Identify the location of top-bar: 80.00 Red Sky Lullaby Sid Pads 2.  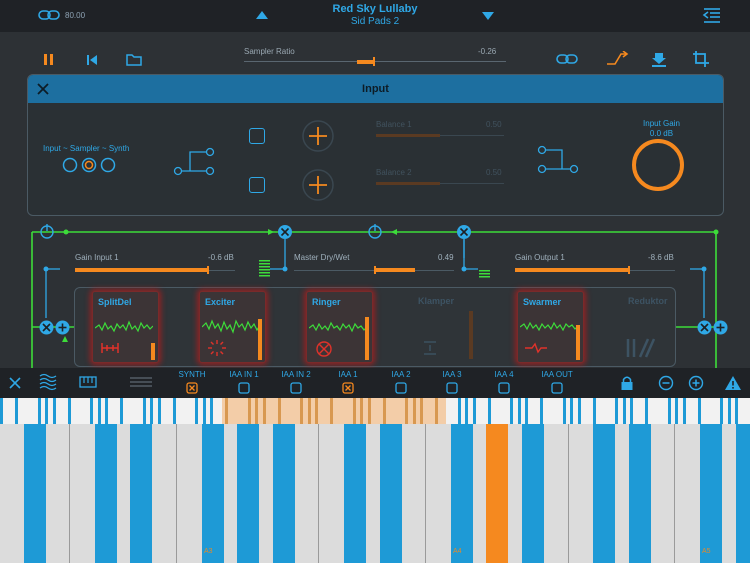
(375, 16).